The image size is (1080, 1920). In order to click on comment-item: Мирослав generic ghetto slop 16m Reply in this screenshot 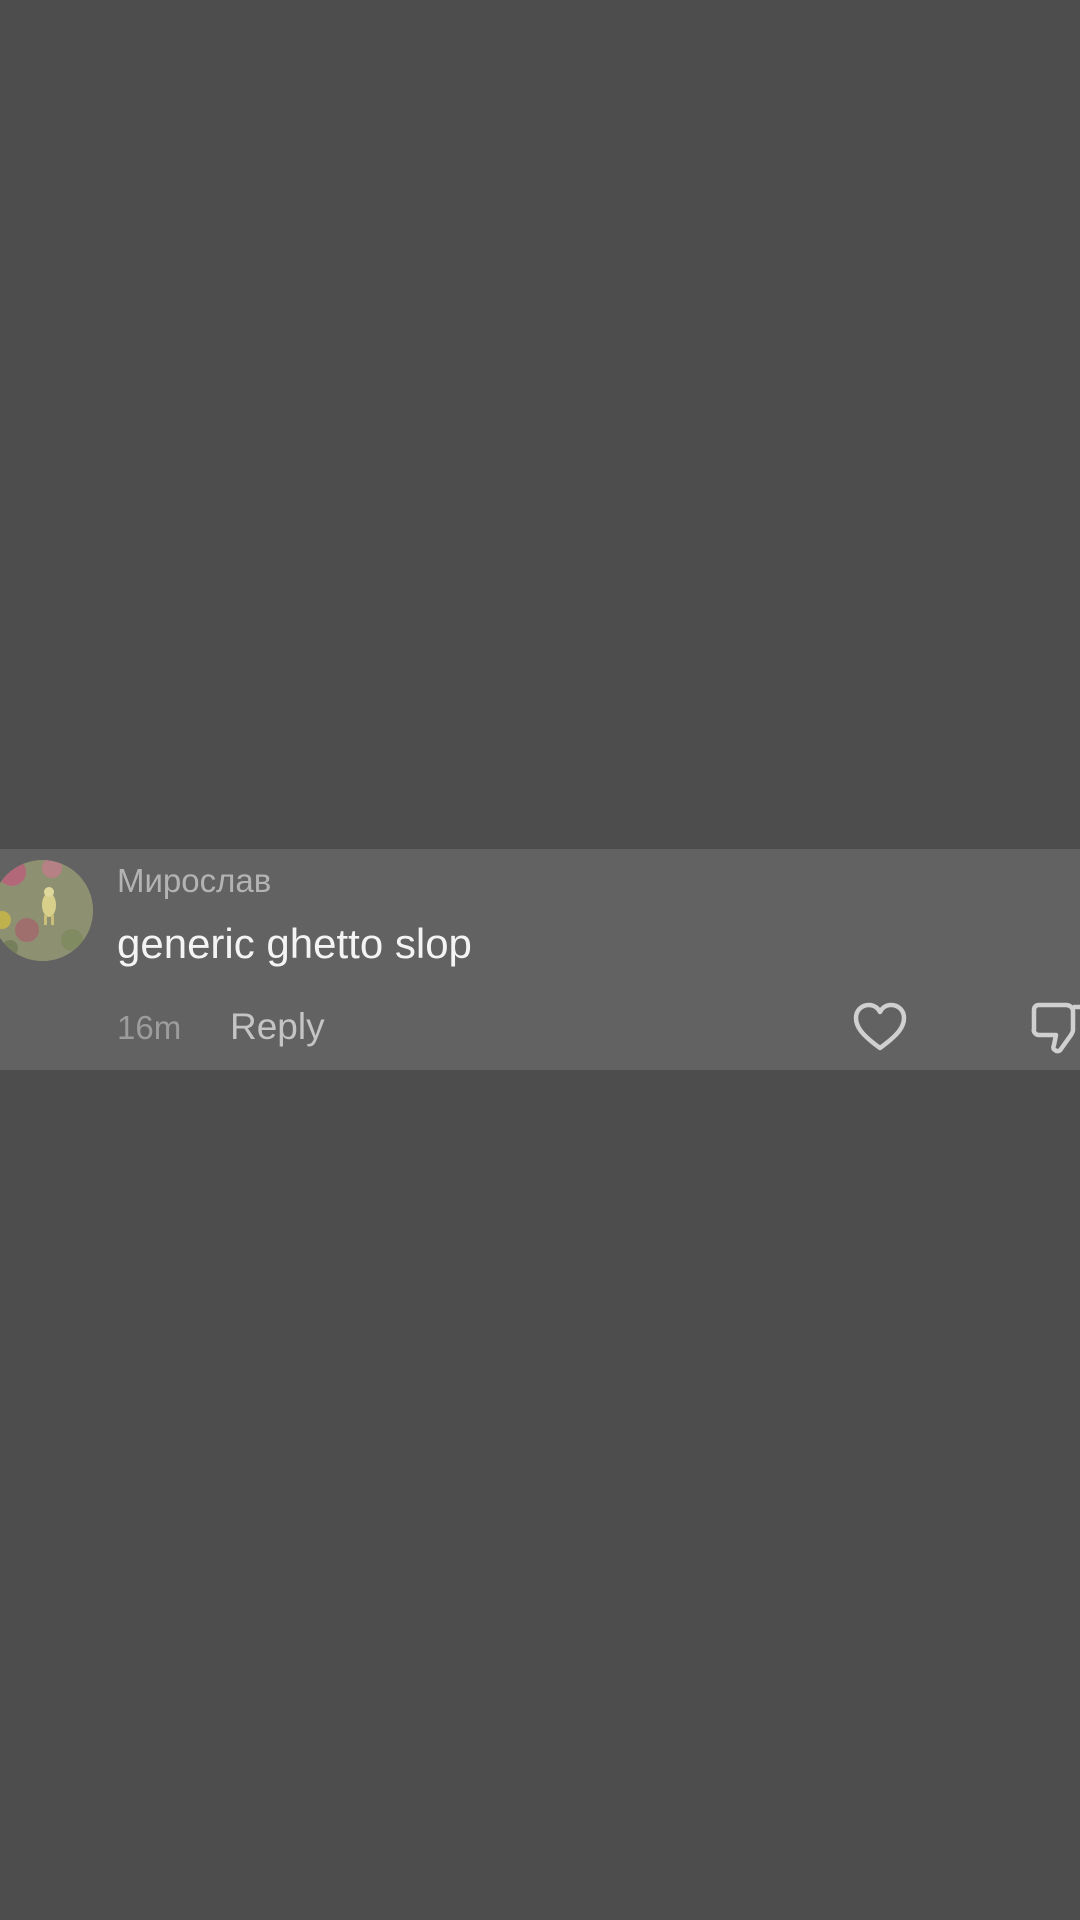, I will do `click(540, 959)`.